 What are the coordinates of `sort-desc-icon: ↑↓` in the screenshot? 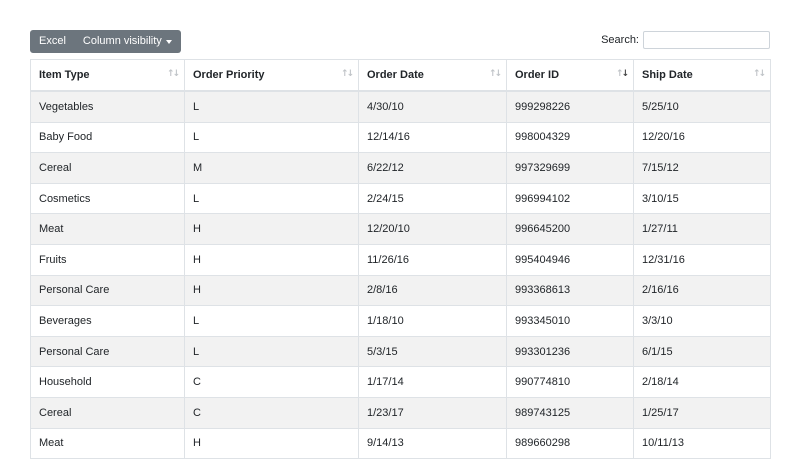 It's located at (622, 74).